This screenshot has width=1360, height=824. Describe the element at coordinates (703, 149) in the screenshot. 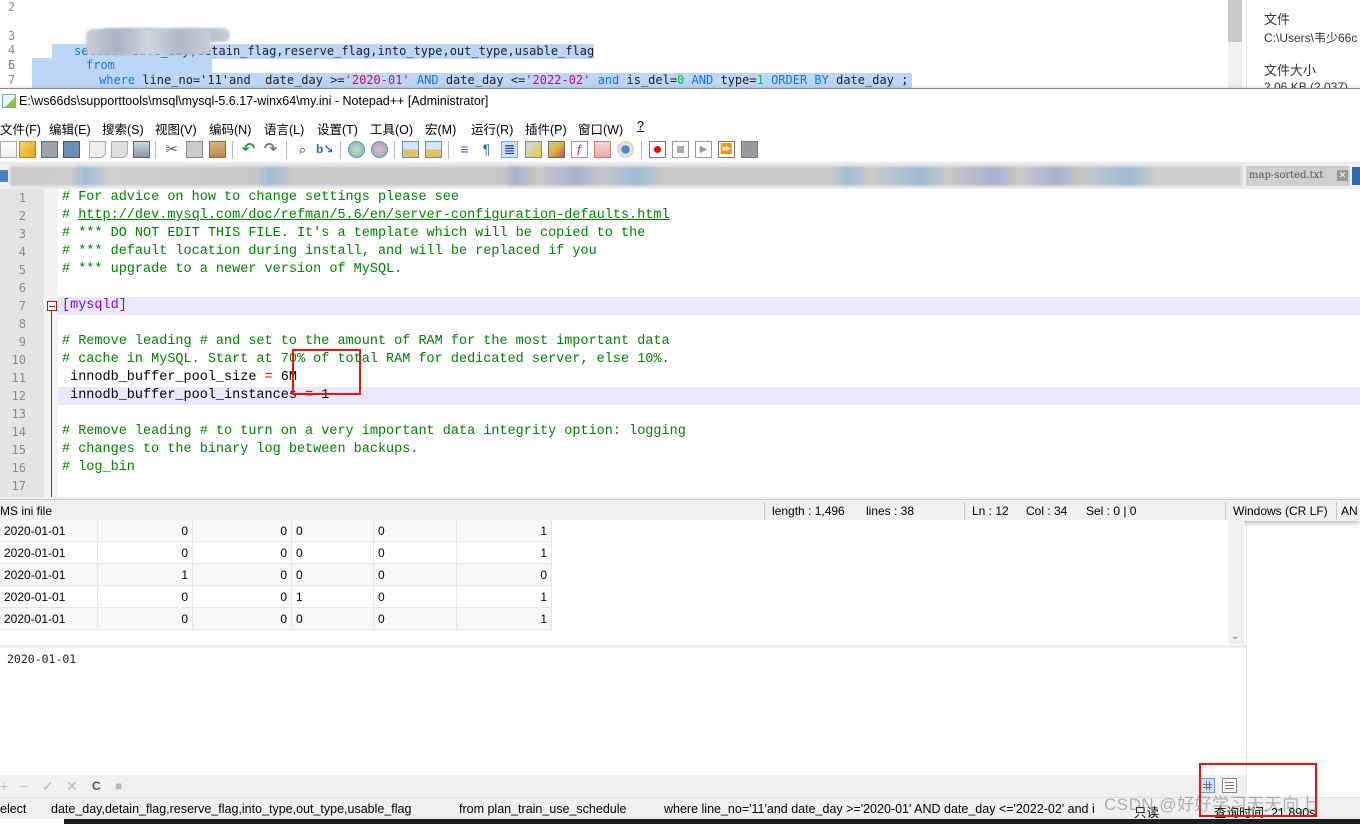

I see `playback-macro-icon: ▶` at that location.